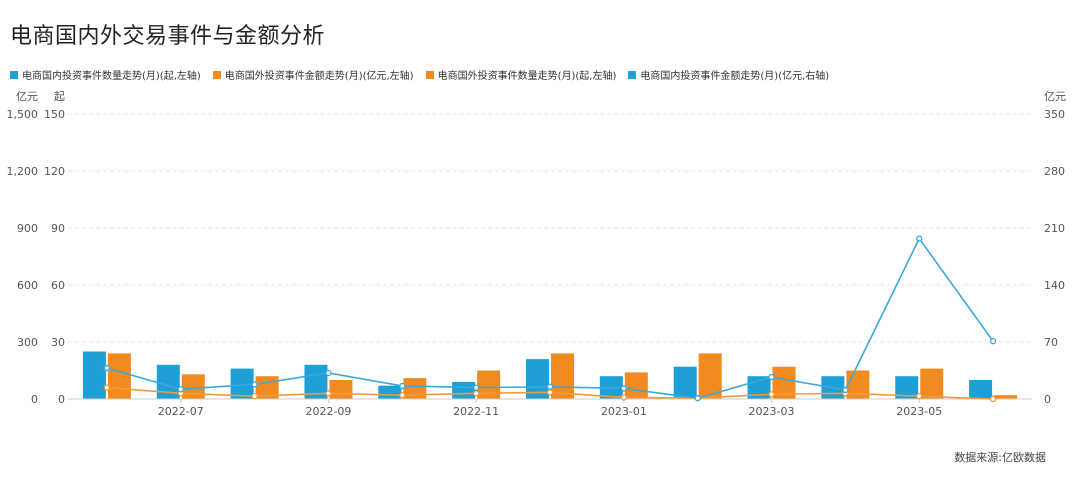 This screenshot has height=477, width=1080. What do you see at coordinates (772, 411) in the screenshot?
I see `x-tick-label: 2023-03` at bounding box center [772, 411].